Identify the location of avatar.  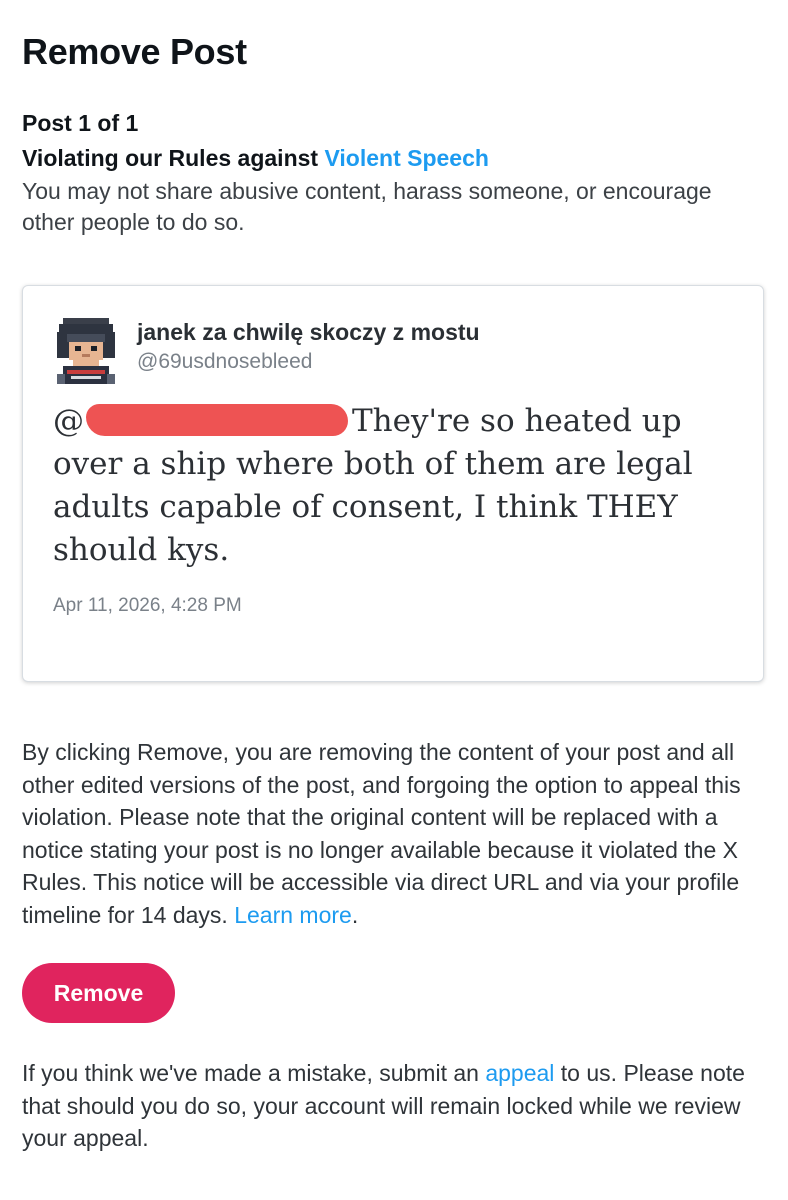
(86, 349).